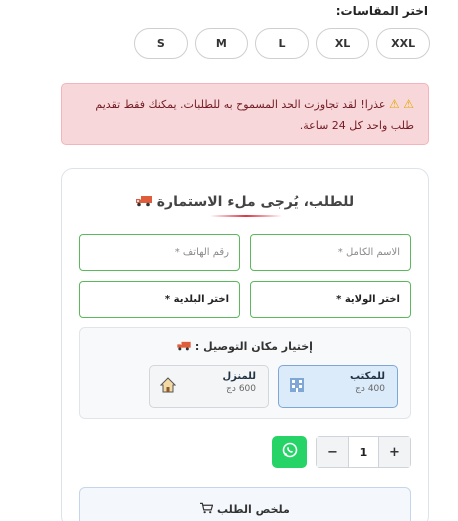  I want to click on summary-title: ملخص الطلب, so click(245, 509).